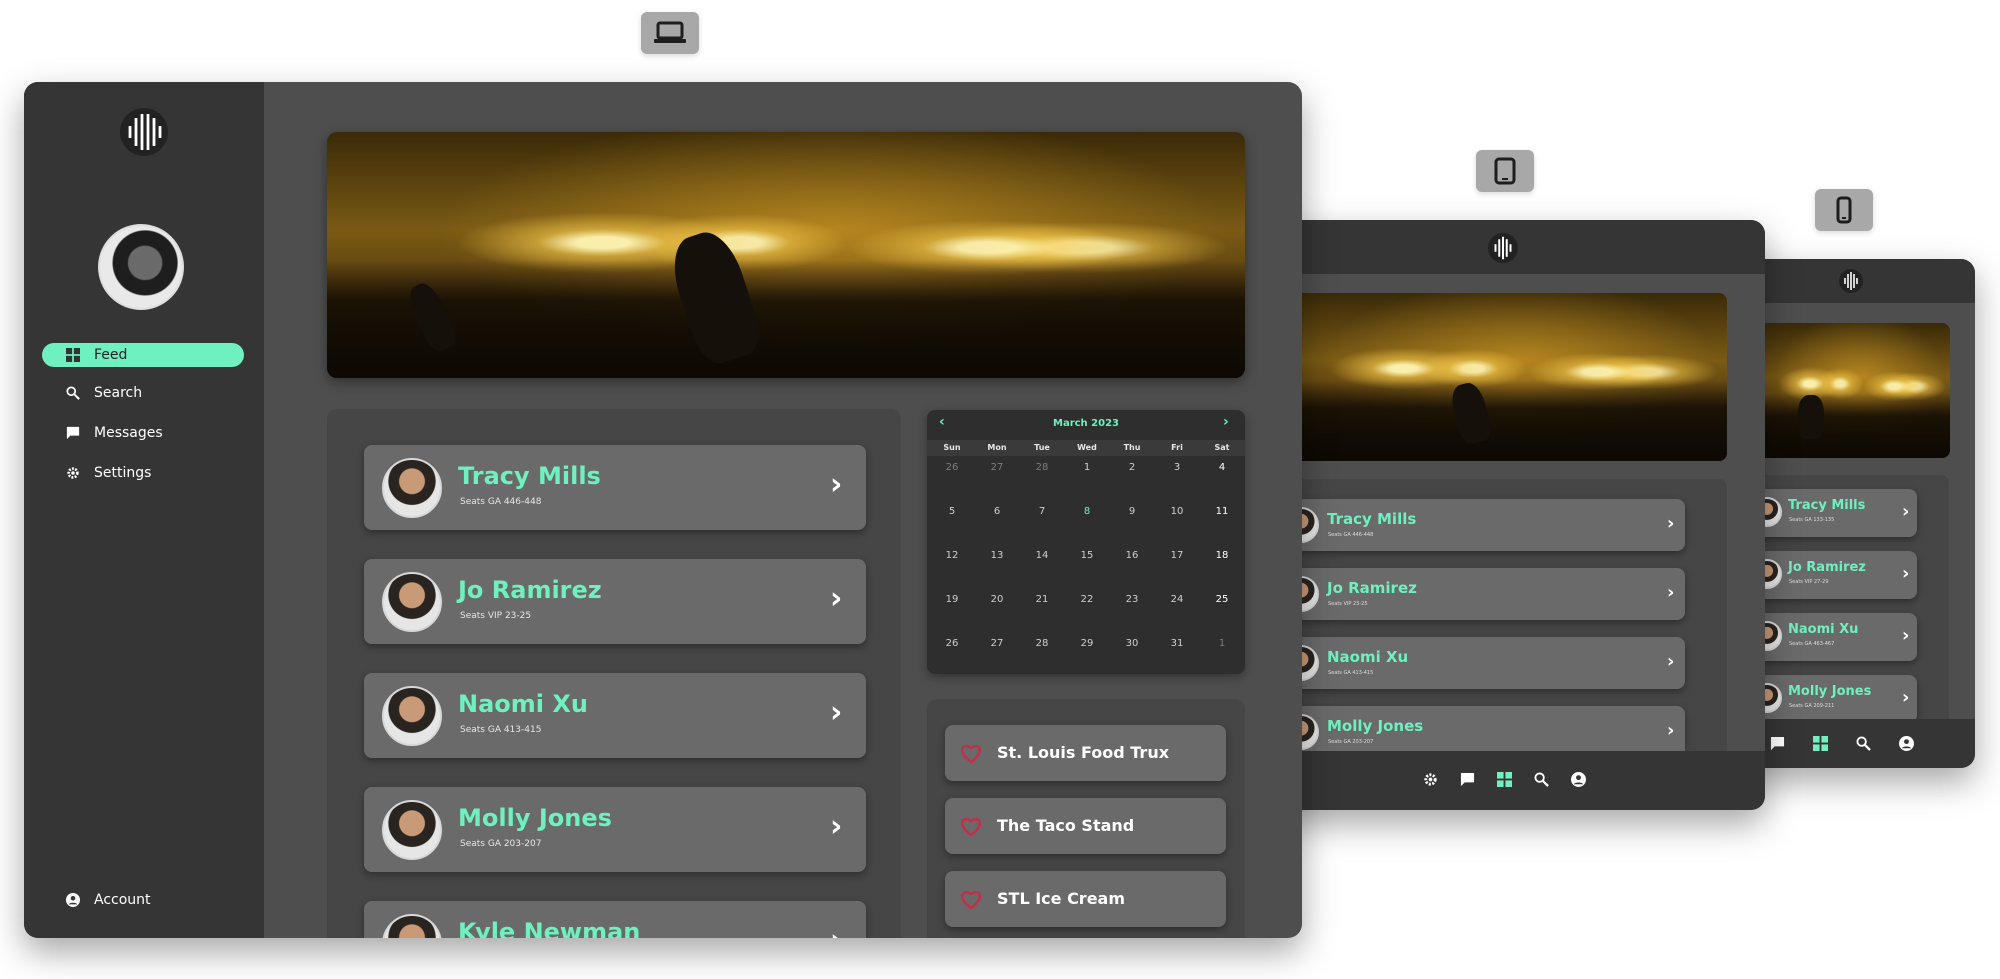  Describe the element at coordinates (952, 555) in the screenshot. I see `calendar-day: 12` at that location.